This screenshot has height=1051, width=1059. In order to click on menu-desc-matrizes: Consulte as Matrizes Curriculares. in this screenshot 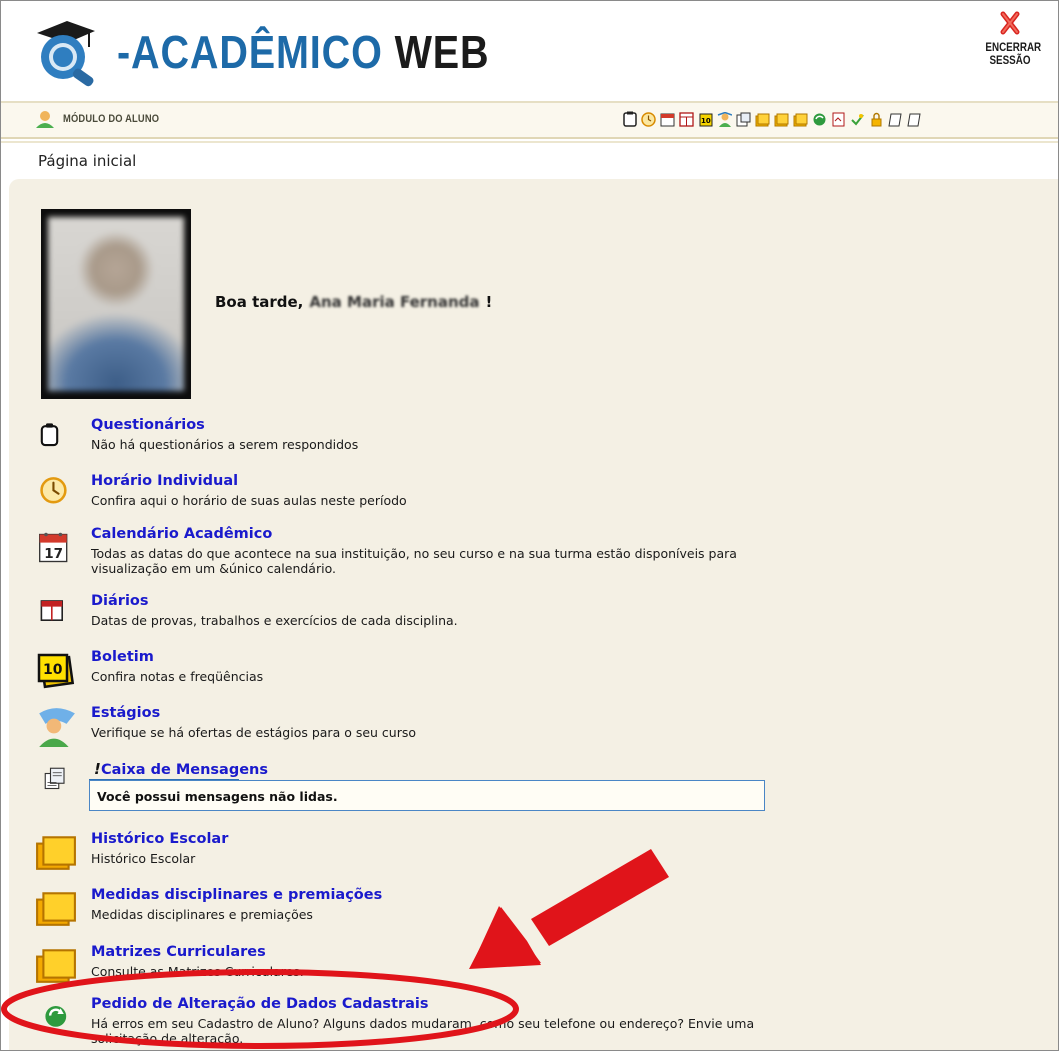, I will do `click(197, 971)`.